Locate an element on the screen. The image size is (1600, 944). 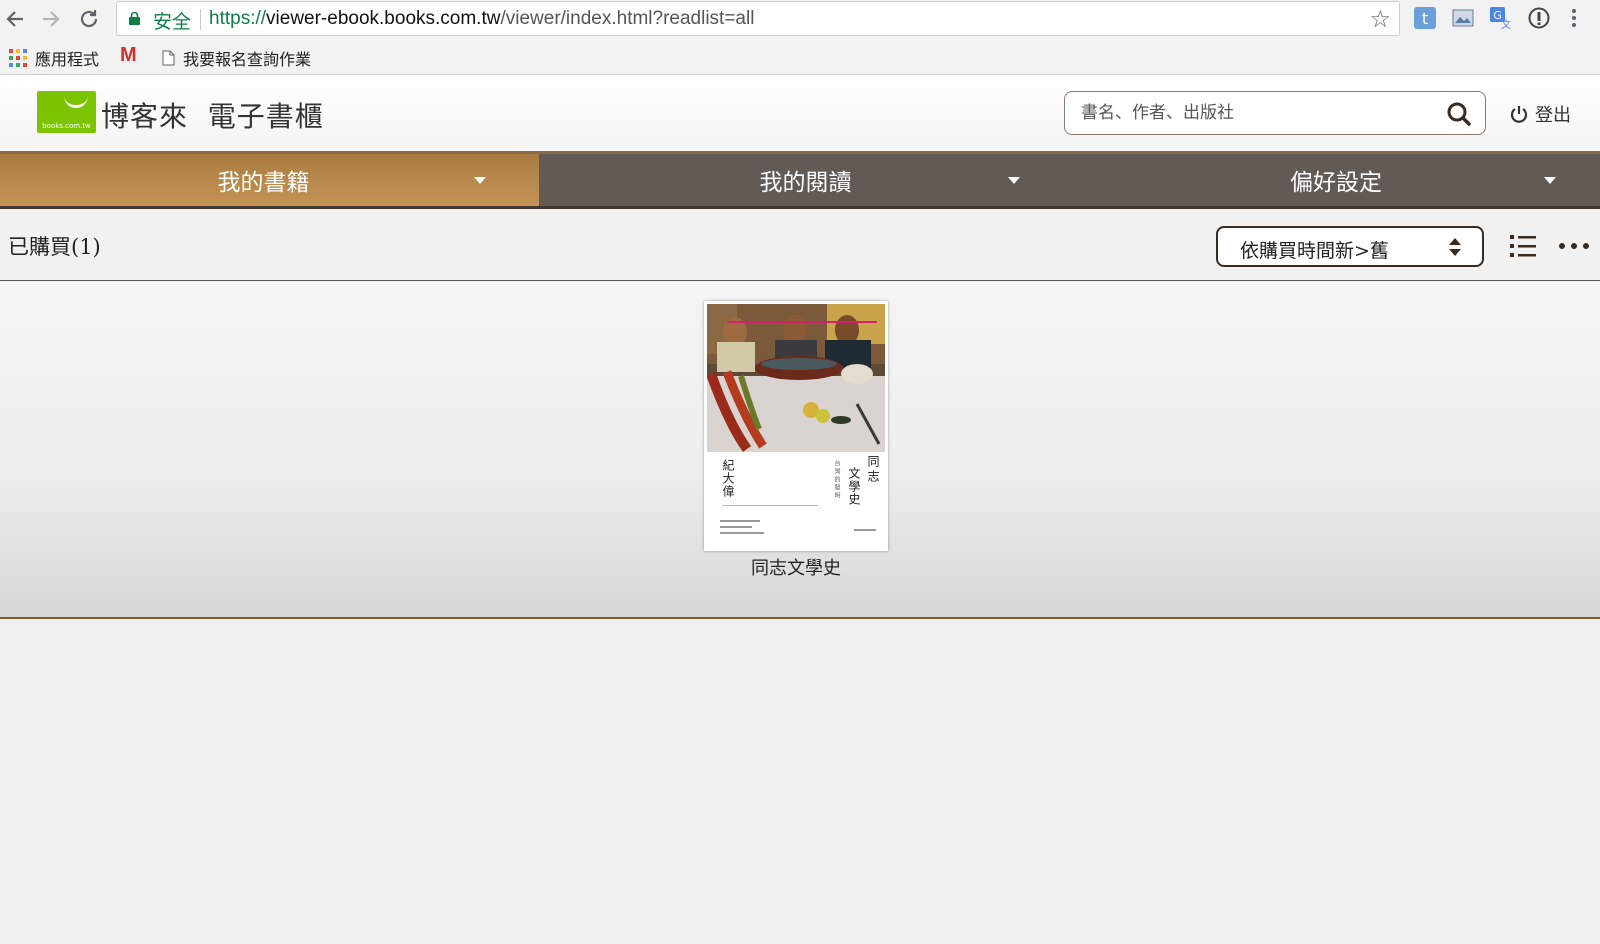
tumblr-extension-icon: t is located at coordinates (1425, 18).